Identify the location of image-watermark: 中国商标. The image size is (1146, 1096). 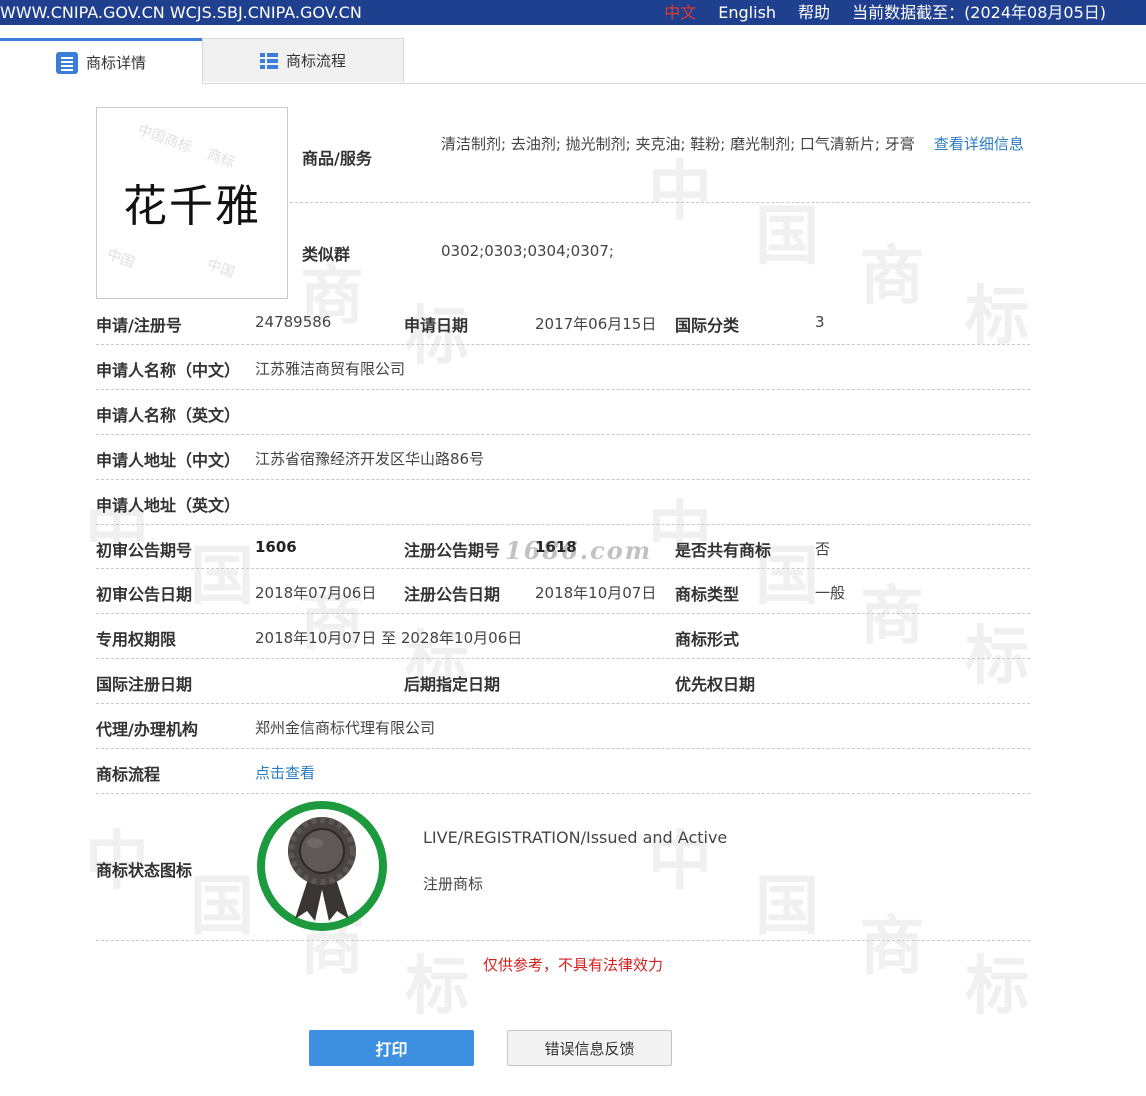
(164, 139).